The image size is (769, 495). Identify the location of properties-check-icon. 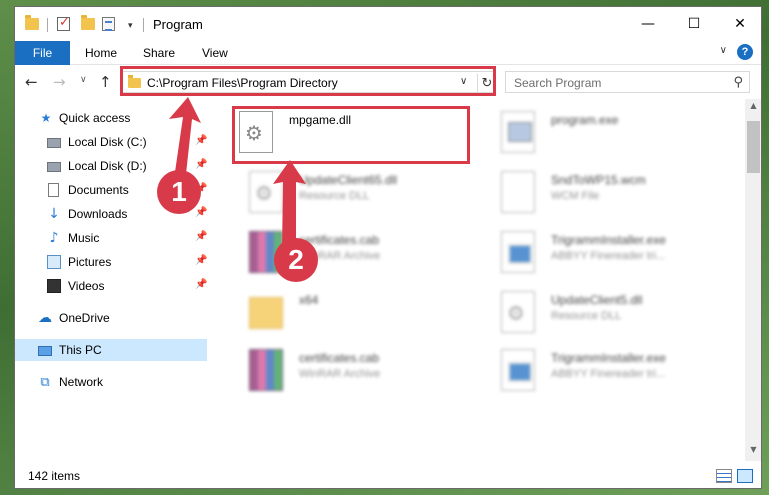
(63, 23).